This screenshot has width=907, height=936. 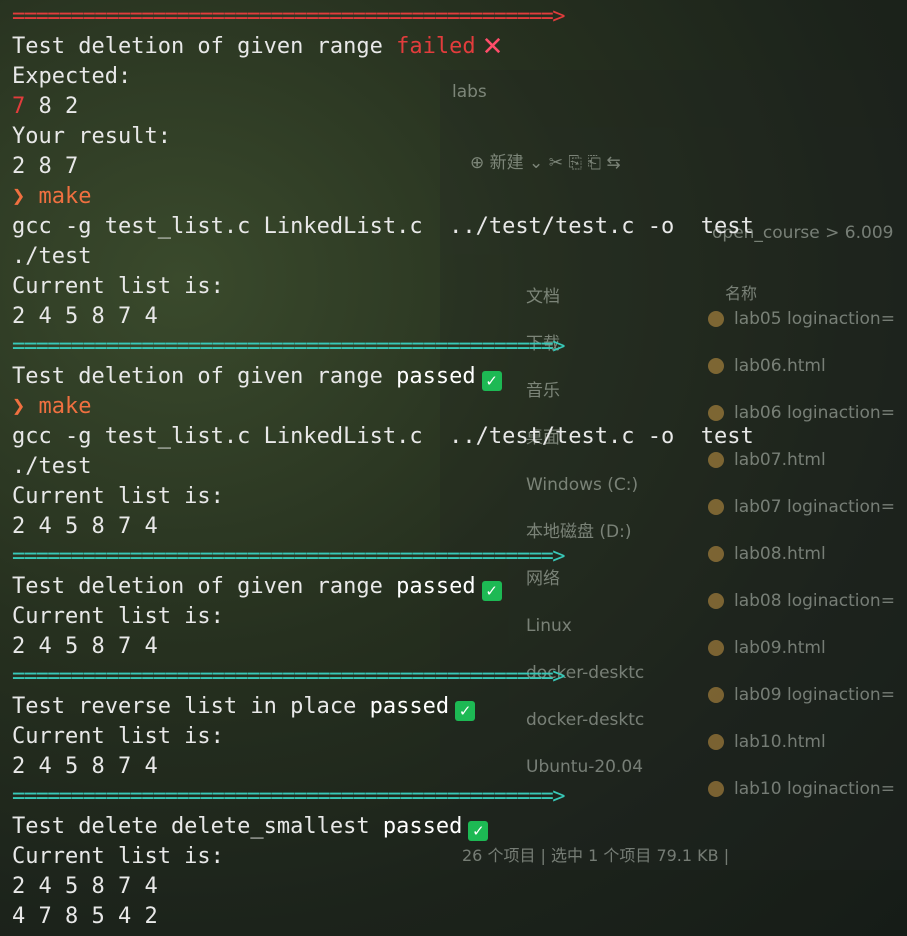 I want to click on test-result-line: Test deletion of given range failed ✕, so click(x=459, y=47).